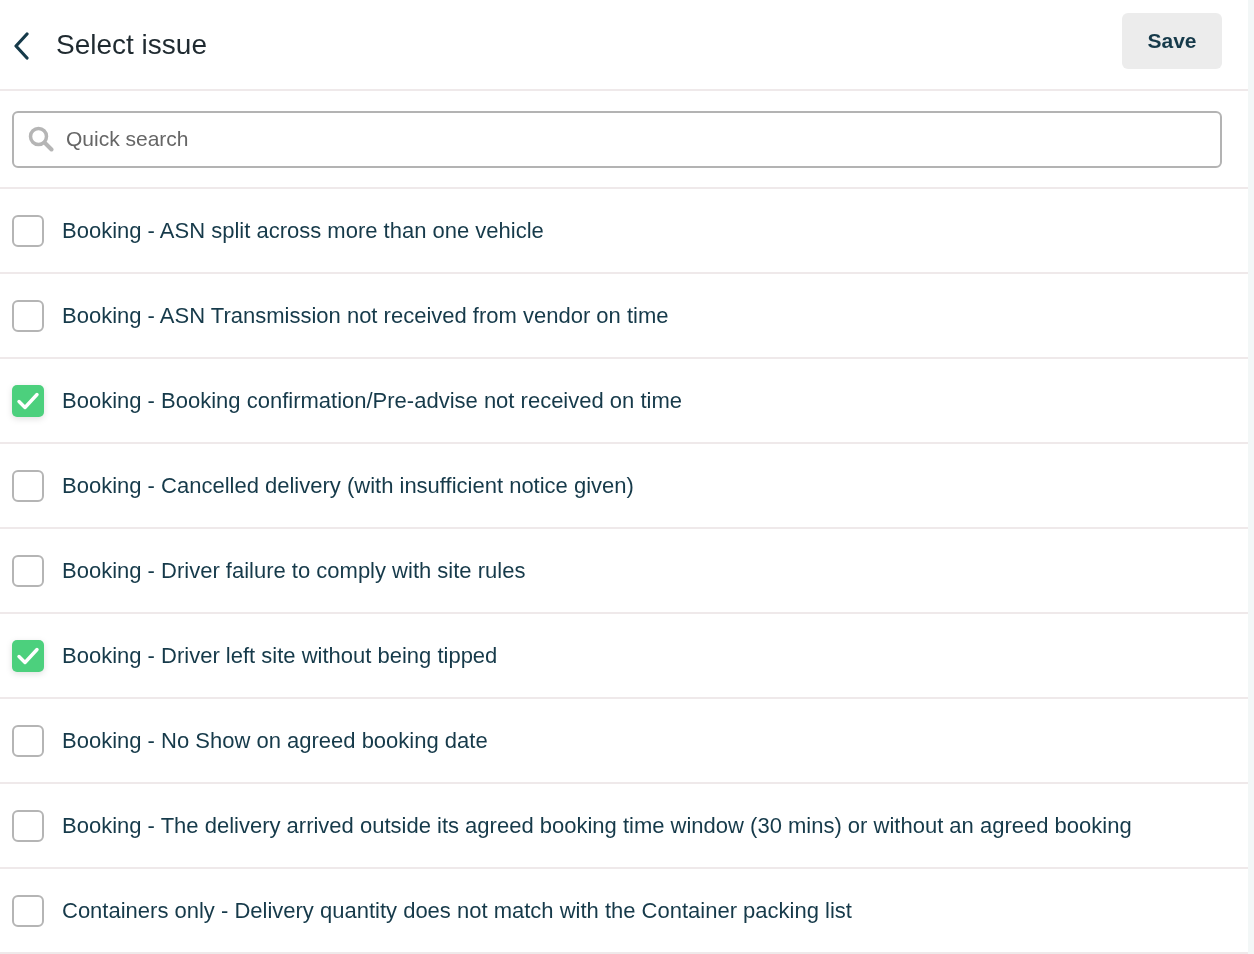  I want to click on issue-label: Booking - Driver failure to comply with site rules, so click(294, 570).